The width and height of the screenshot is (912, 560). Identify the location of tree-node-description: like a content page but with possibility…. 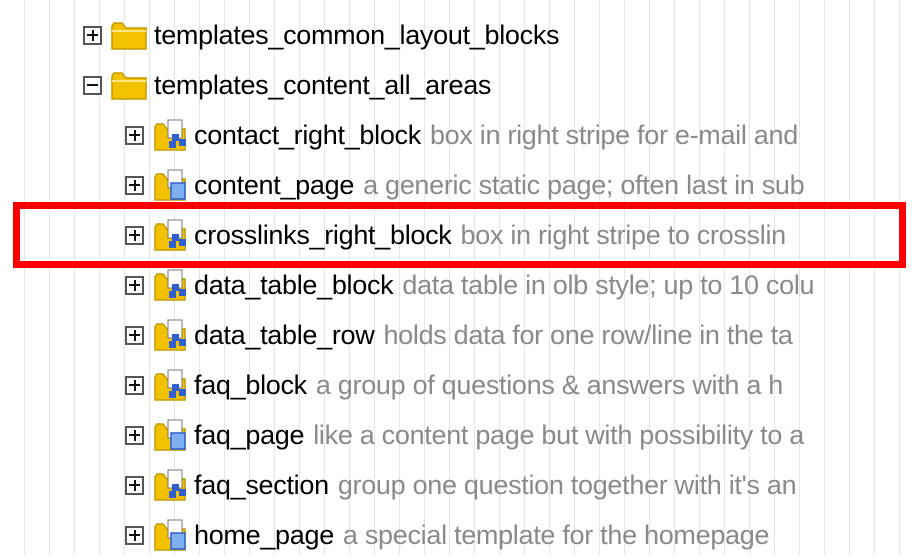
(559, 434).